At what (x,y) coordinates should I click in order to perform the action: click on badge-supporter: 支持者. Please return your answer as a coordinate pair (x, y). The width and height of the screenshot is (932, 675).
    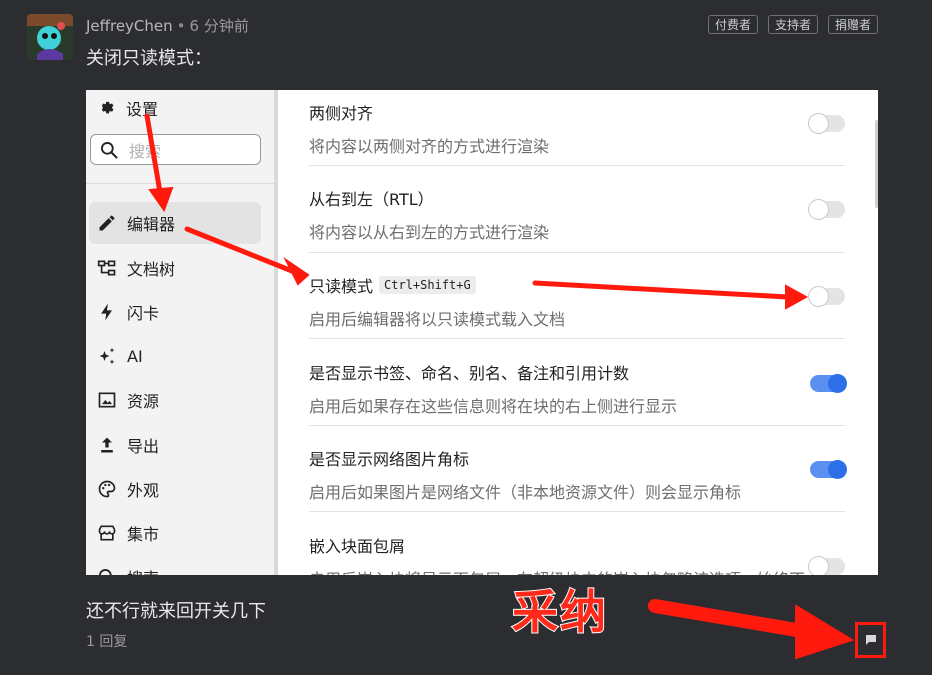
    Looking at the image, I should click on (792, 24).